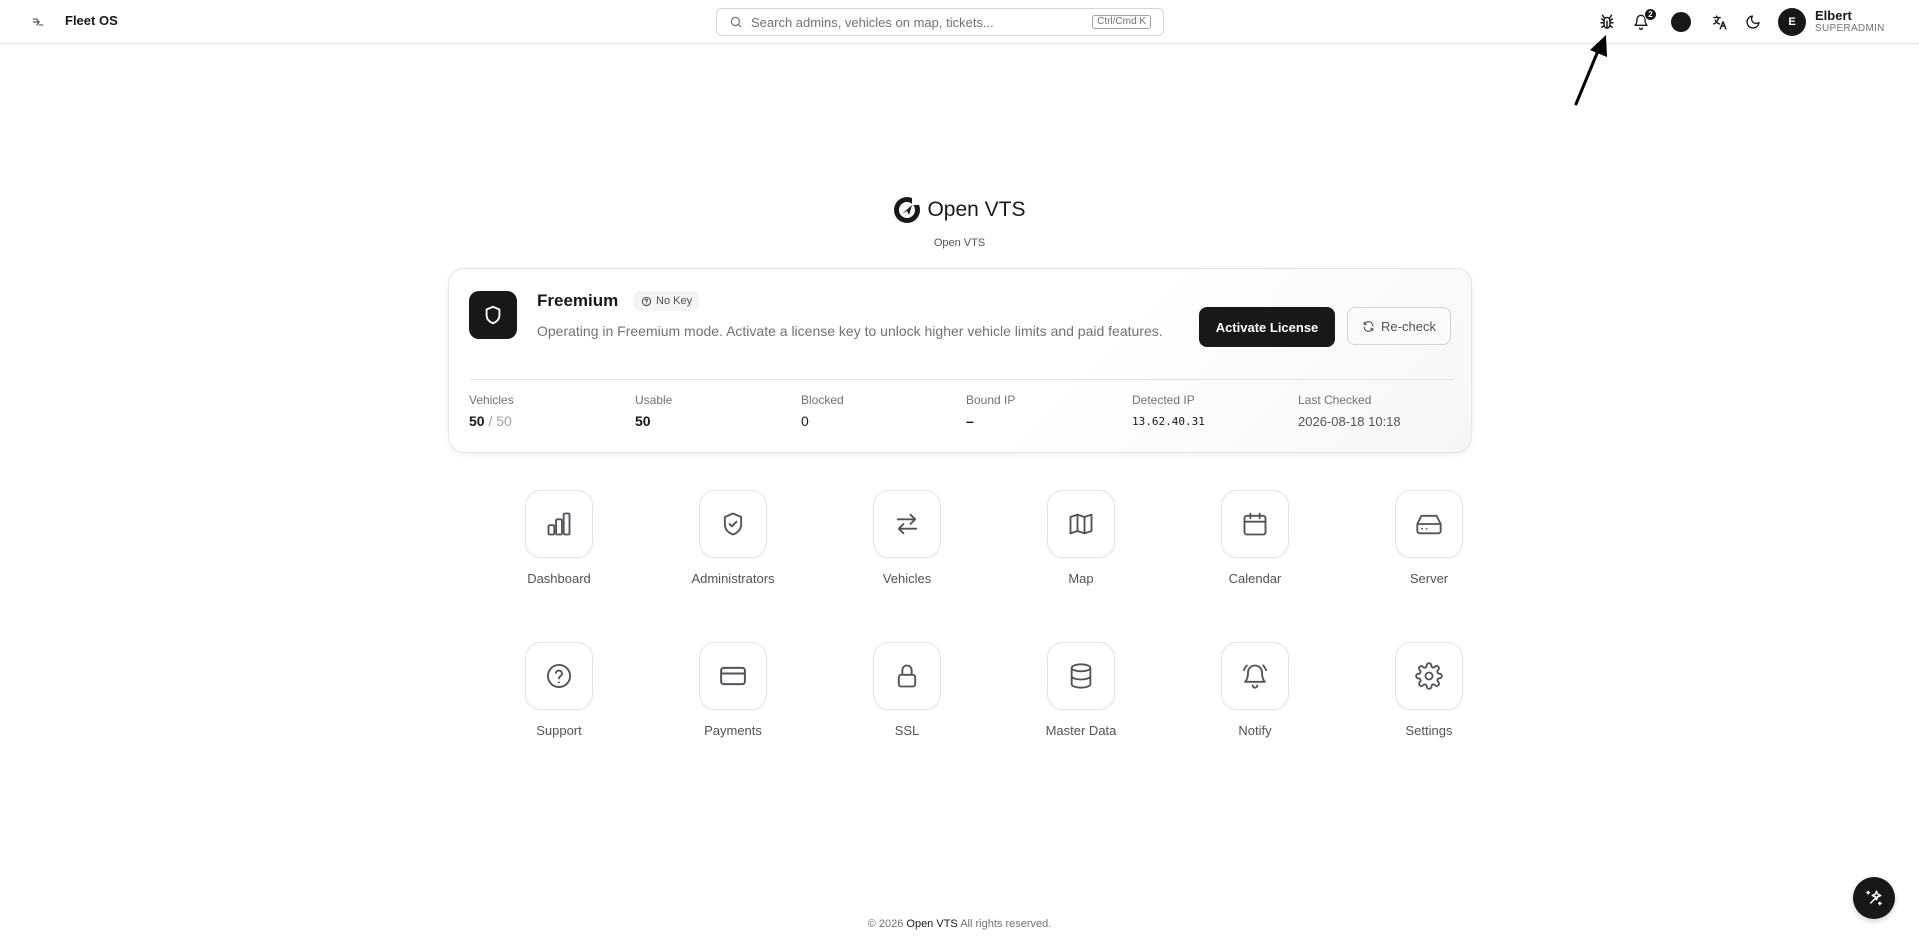 The width and height of the screenshot is (1919, 944). I want to click on tile-label: Support, so click(559, 730).